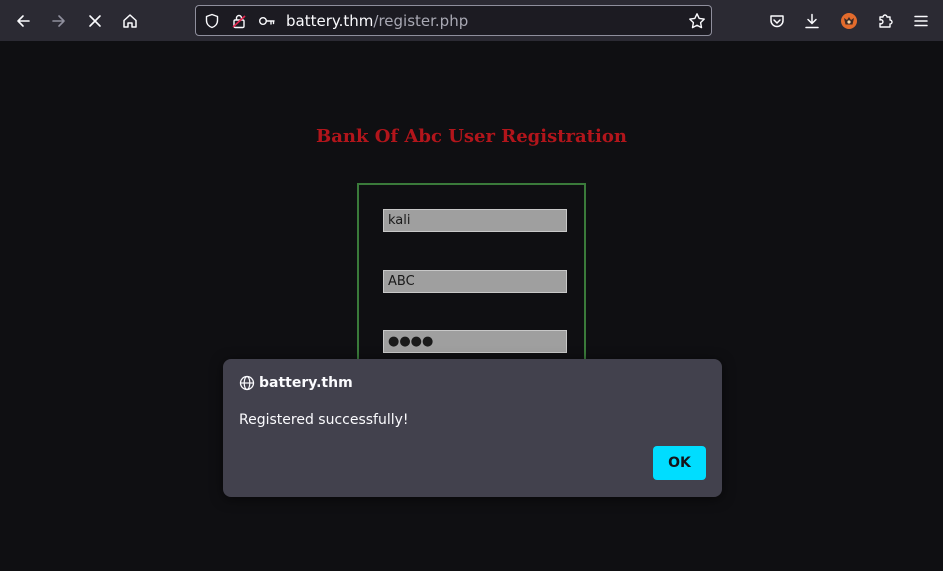 The image size is (943, 571). I want to click on url-text: battery.thm/register.php, so click(377, 21).